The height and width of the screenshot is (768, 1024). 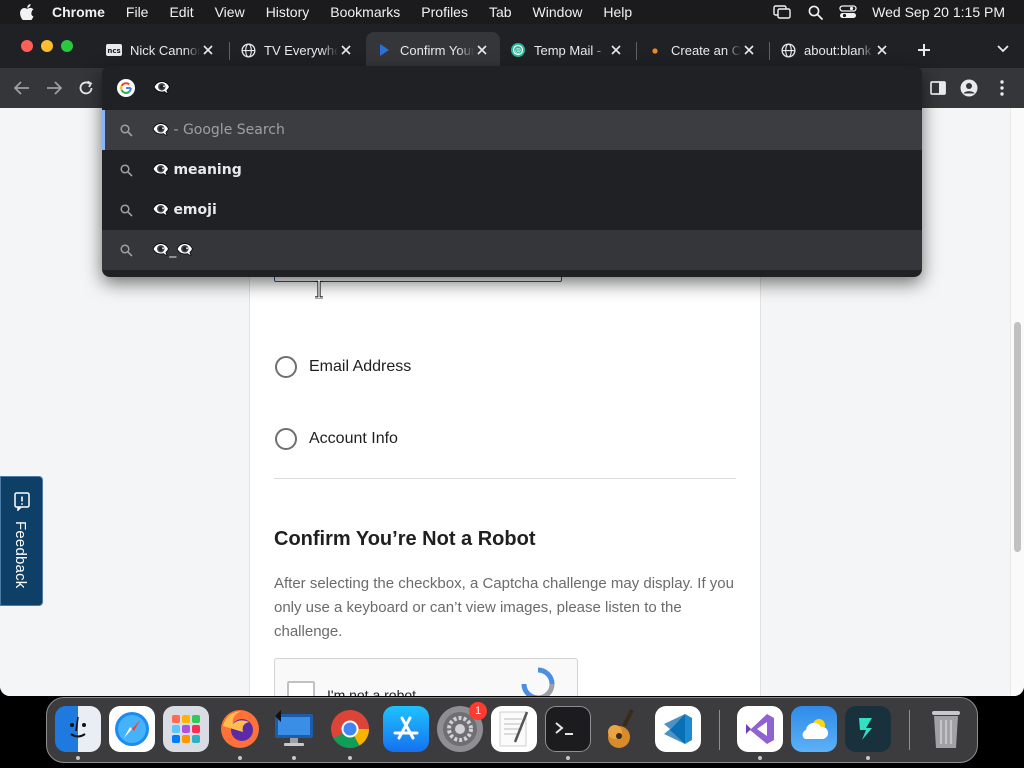 I want to click on settings-badge: 1, so click(x=478, y=711).